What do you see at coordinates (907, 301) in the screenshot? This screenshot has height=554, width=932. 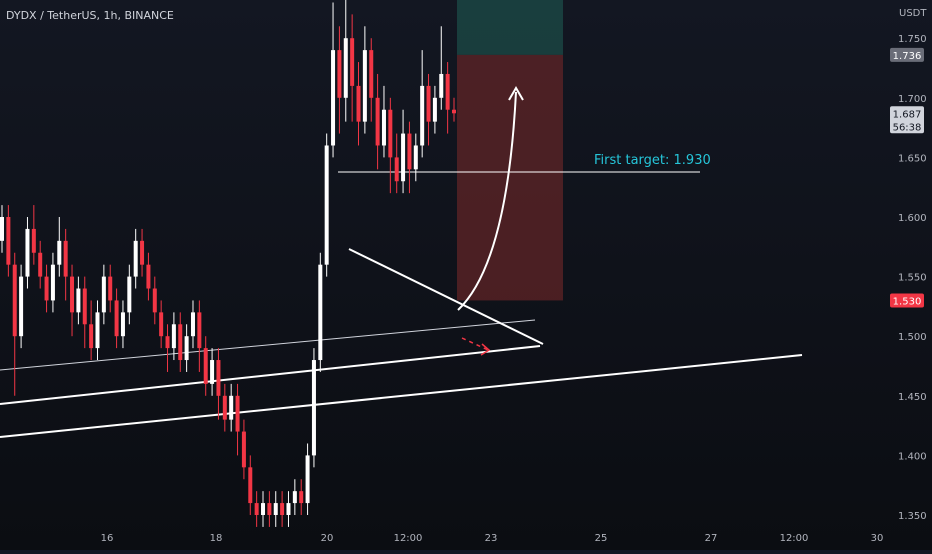 I see `stop-price-tag: 1.530` at bounding box center [907, 301].